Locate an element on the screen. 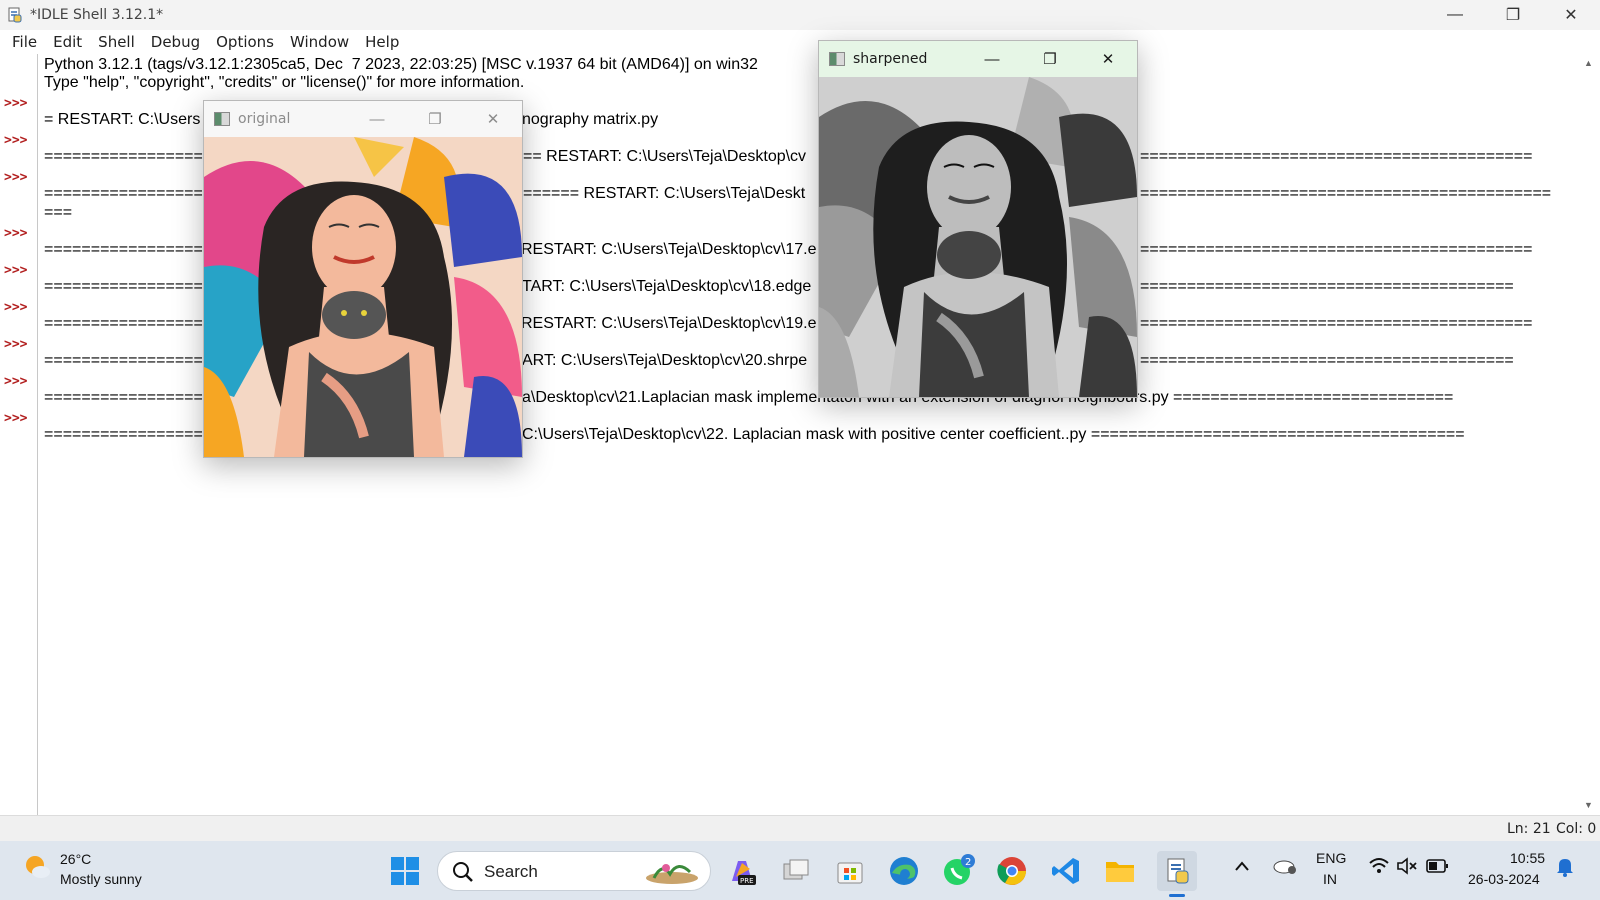  original-minimize-button: — is located at coordinates (377, 119).